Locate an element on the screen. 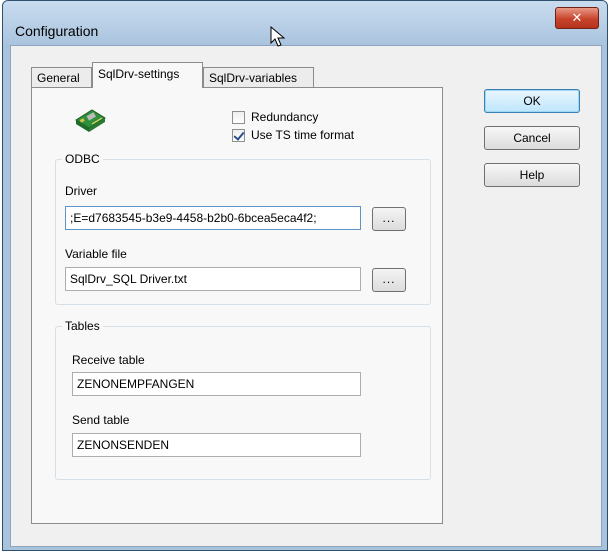 This screenshot has width=612, height=553. redundancy-label: Redundancy is located at coordinates (285, 117).